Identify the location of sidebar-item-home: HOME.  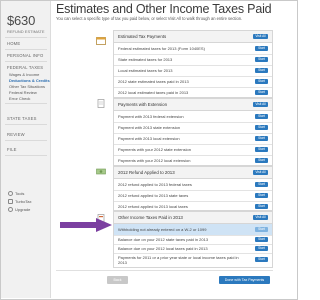
(13, 43).